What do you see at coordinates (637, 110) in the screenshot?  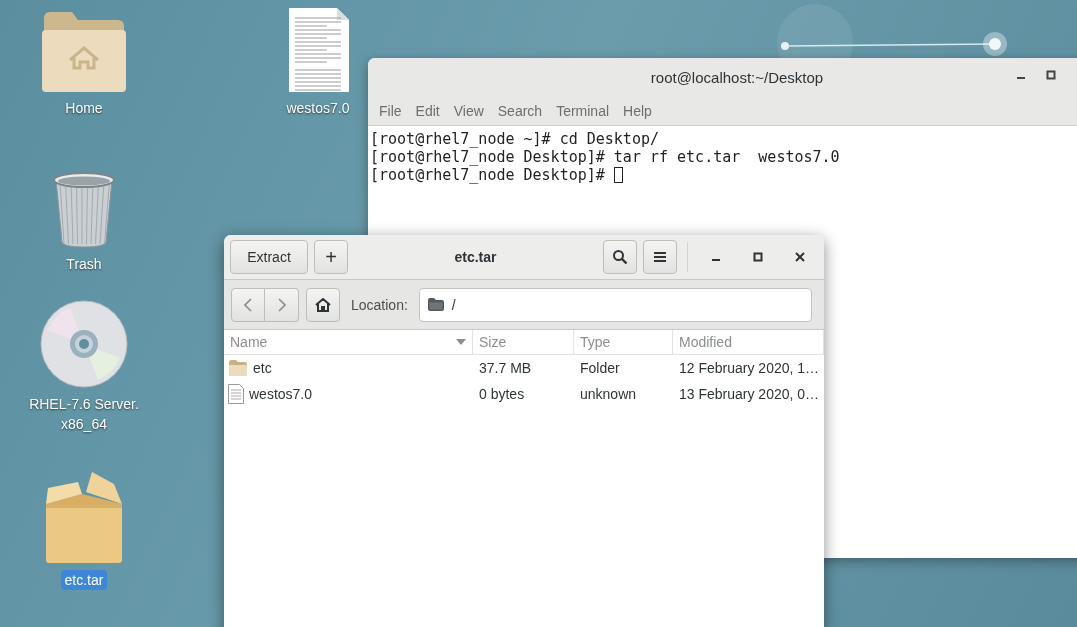 I see `menu-item: Help` at bounding box center [637, 110].